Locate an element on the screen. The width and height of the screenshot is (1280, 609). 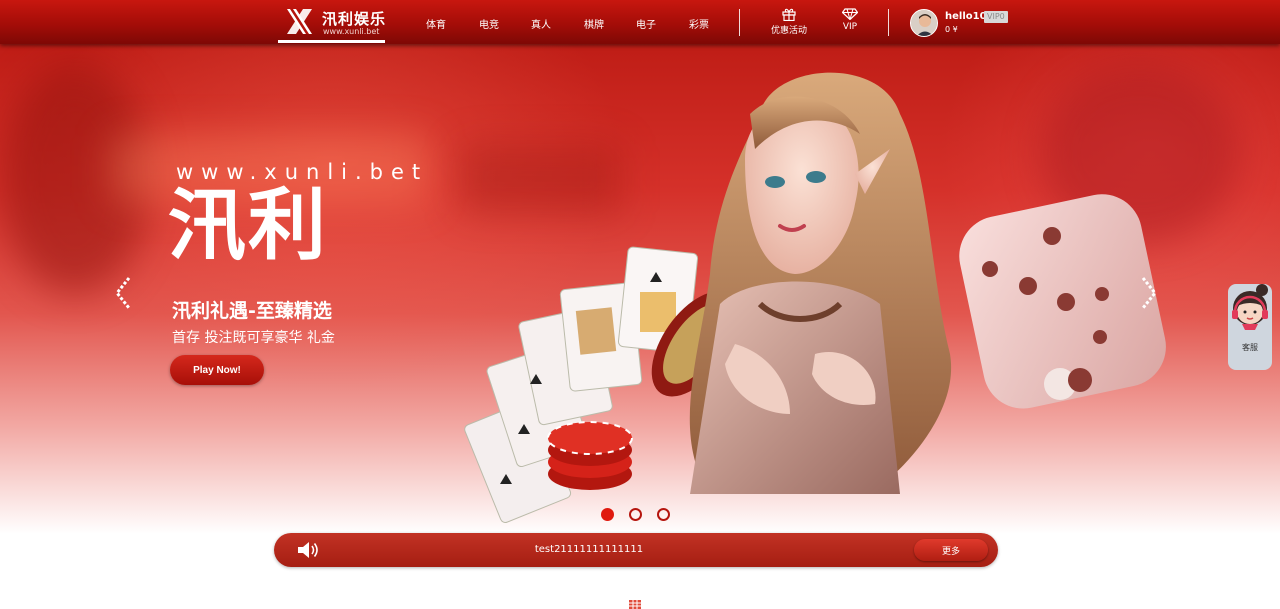
nav-item-esports: 电竞 is located at coordinates (489, 23).